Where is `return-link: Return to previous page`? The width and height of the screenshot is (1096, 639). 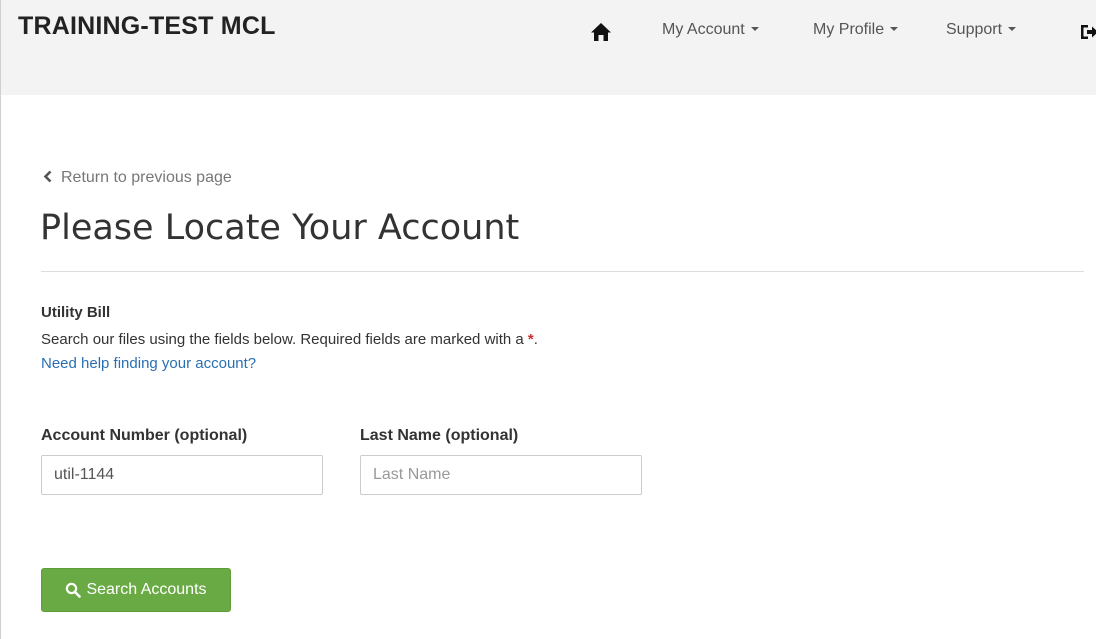
return-link: Return to previous page is located at coordinates (137, 178).